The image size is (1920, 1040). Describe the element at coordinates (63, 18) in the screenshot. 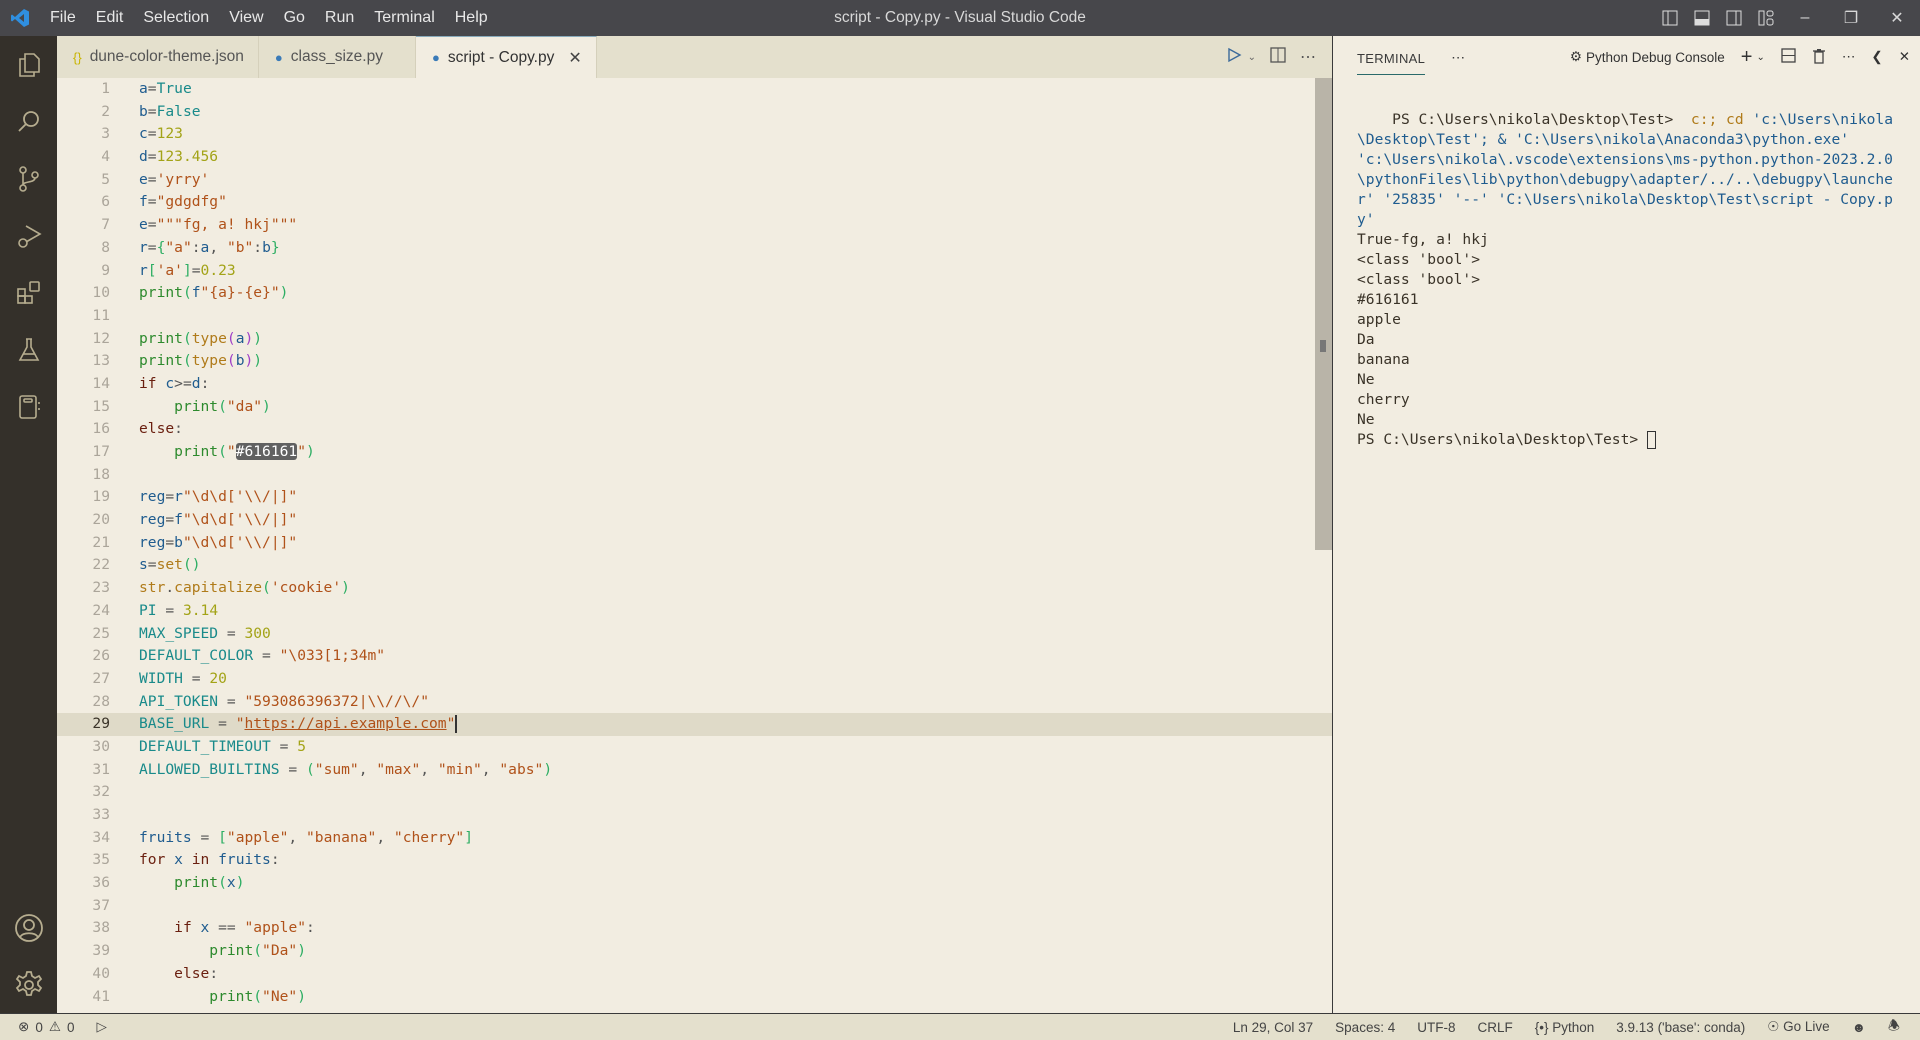

I see `menu-file: File` at that location.